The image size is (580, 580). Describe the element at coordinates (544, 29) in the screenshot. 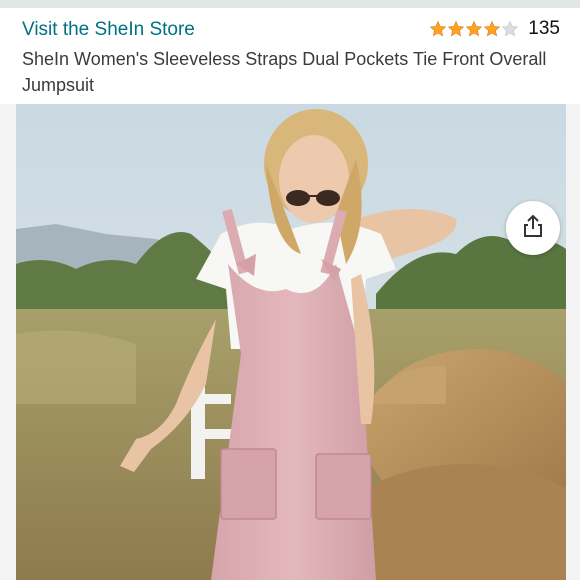

I see `rating-count: 135` at that location.